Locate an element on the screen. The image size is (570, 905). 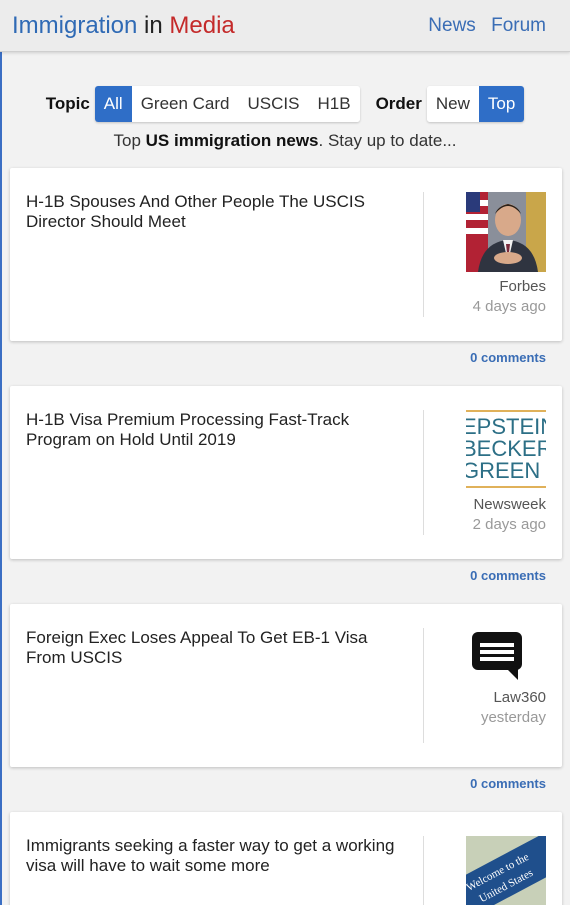
topic-h1b: H1B is located at coordinates (334, 104).